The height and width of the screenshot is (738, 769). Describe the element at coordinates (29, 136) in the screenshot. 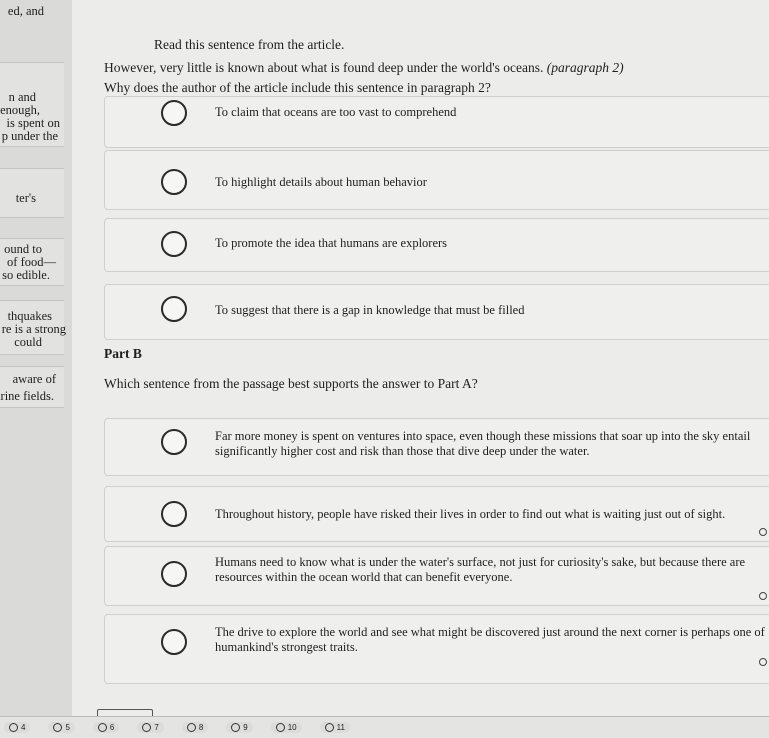

I see `passage-text: p under the` at that location.